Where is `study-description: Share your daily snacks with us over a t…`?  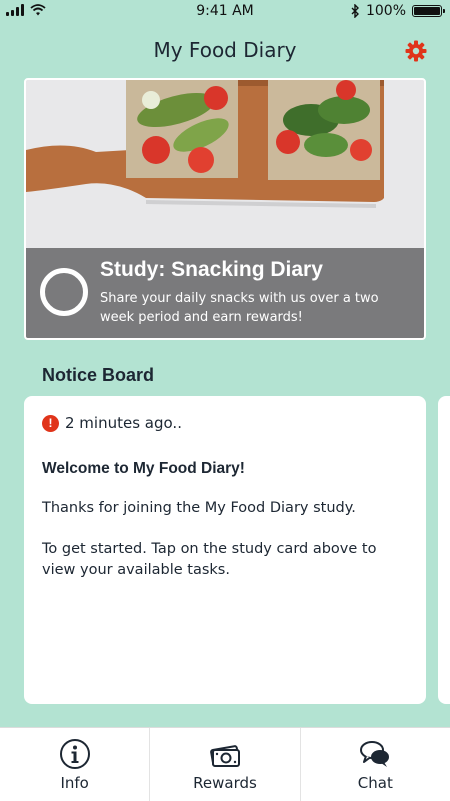
study-description: Share your daily snacks with us over a t… is located at coordinates (239, 308).